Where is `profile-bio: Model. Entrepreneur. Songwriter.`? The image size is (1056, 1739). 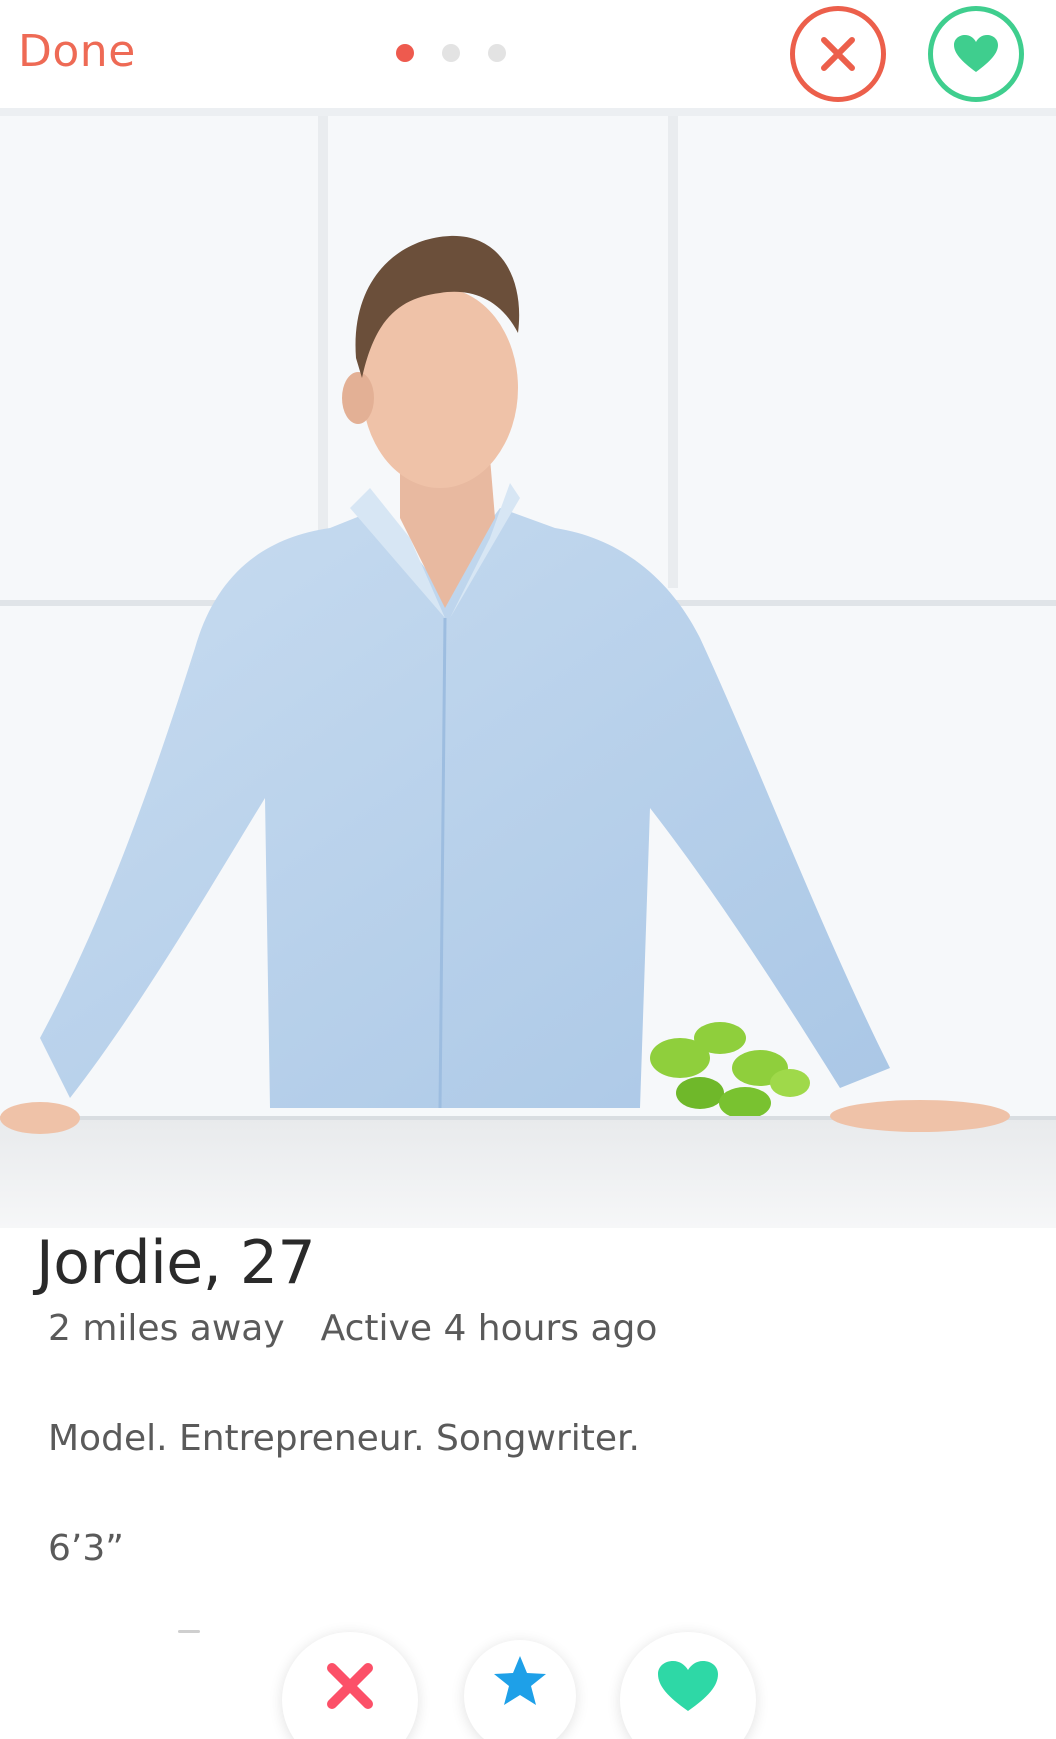 profile-bio: Model. Entrepreneur. Songwriter. is located at coordinates (344, 1438).